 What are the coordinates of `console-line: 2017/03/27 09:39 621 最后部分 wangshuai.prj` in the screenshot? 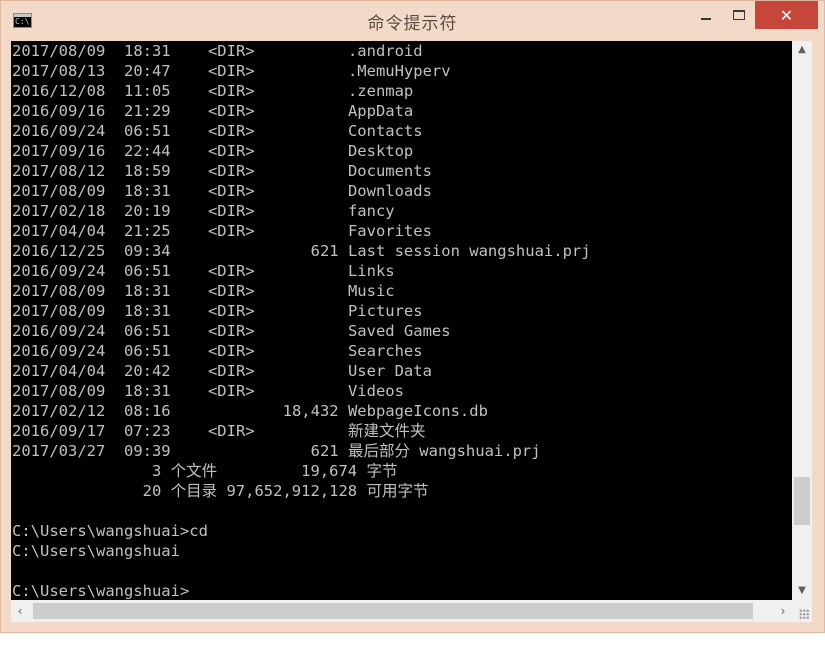 It's located at (276, 451).